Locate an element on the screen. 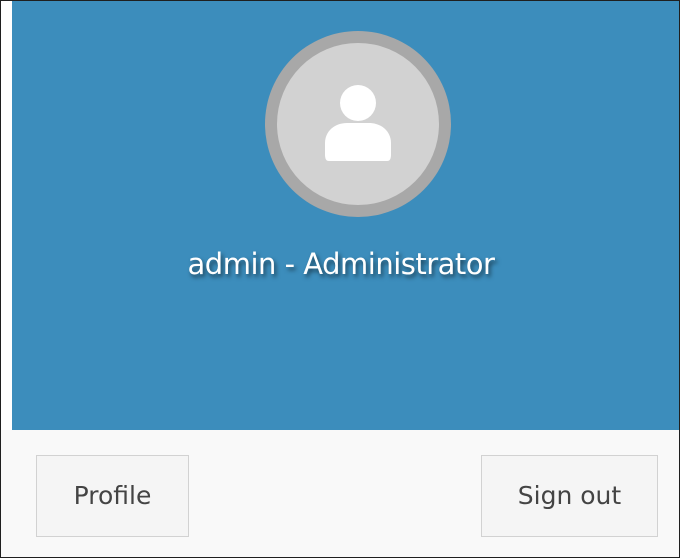 The image size is (680, 558). user-display-name: admin - Administrator is located at coordinates (341, 264).